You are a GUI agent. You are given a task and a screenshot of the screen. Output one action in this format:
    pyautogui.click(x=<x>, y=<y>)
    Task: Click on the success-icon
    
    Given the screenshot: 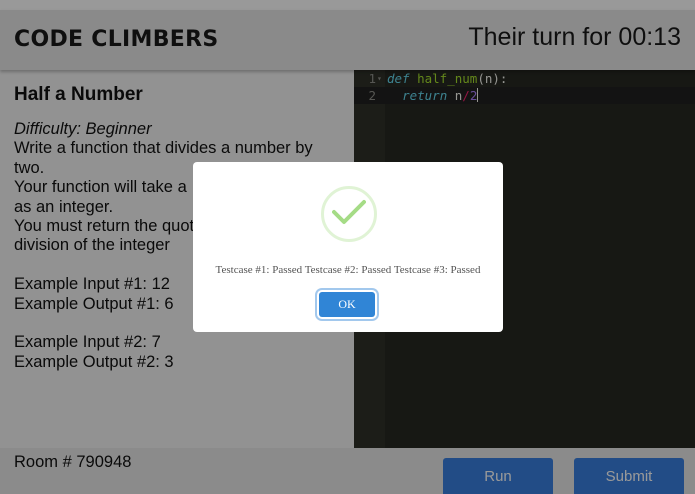 What is the action you would take?
    pyautogui.click(x=349, y=214)
    